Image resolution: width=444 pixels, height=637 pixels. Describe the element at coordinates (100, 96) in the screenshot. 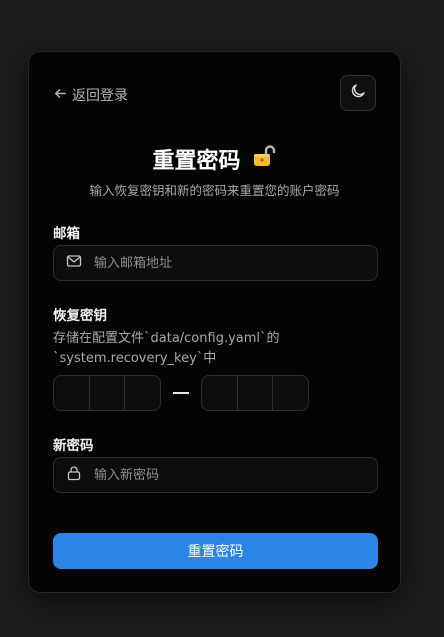

I see `back-link-label: 返回登录` at that location.